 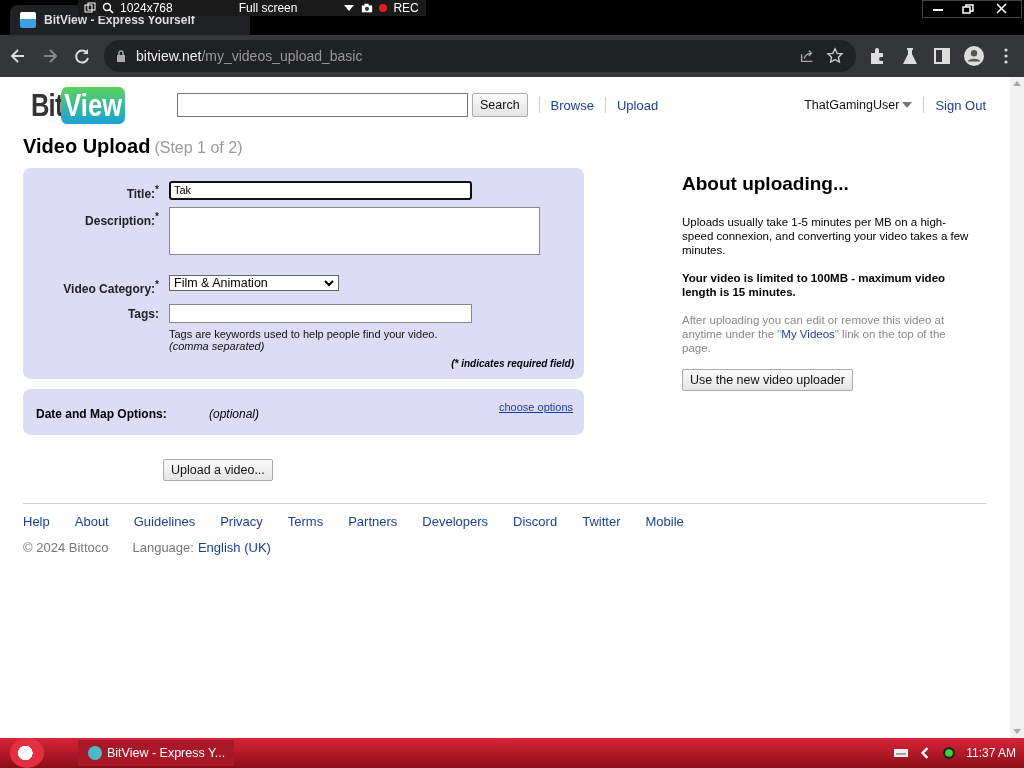 I want to click on copyright-text: © 2024 Bittoco, so click(x=66, y=547).